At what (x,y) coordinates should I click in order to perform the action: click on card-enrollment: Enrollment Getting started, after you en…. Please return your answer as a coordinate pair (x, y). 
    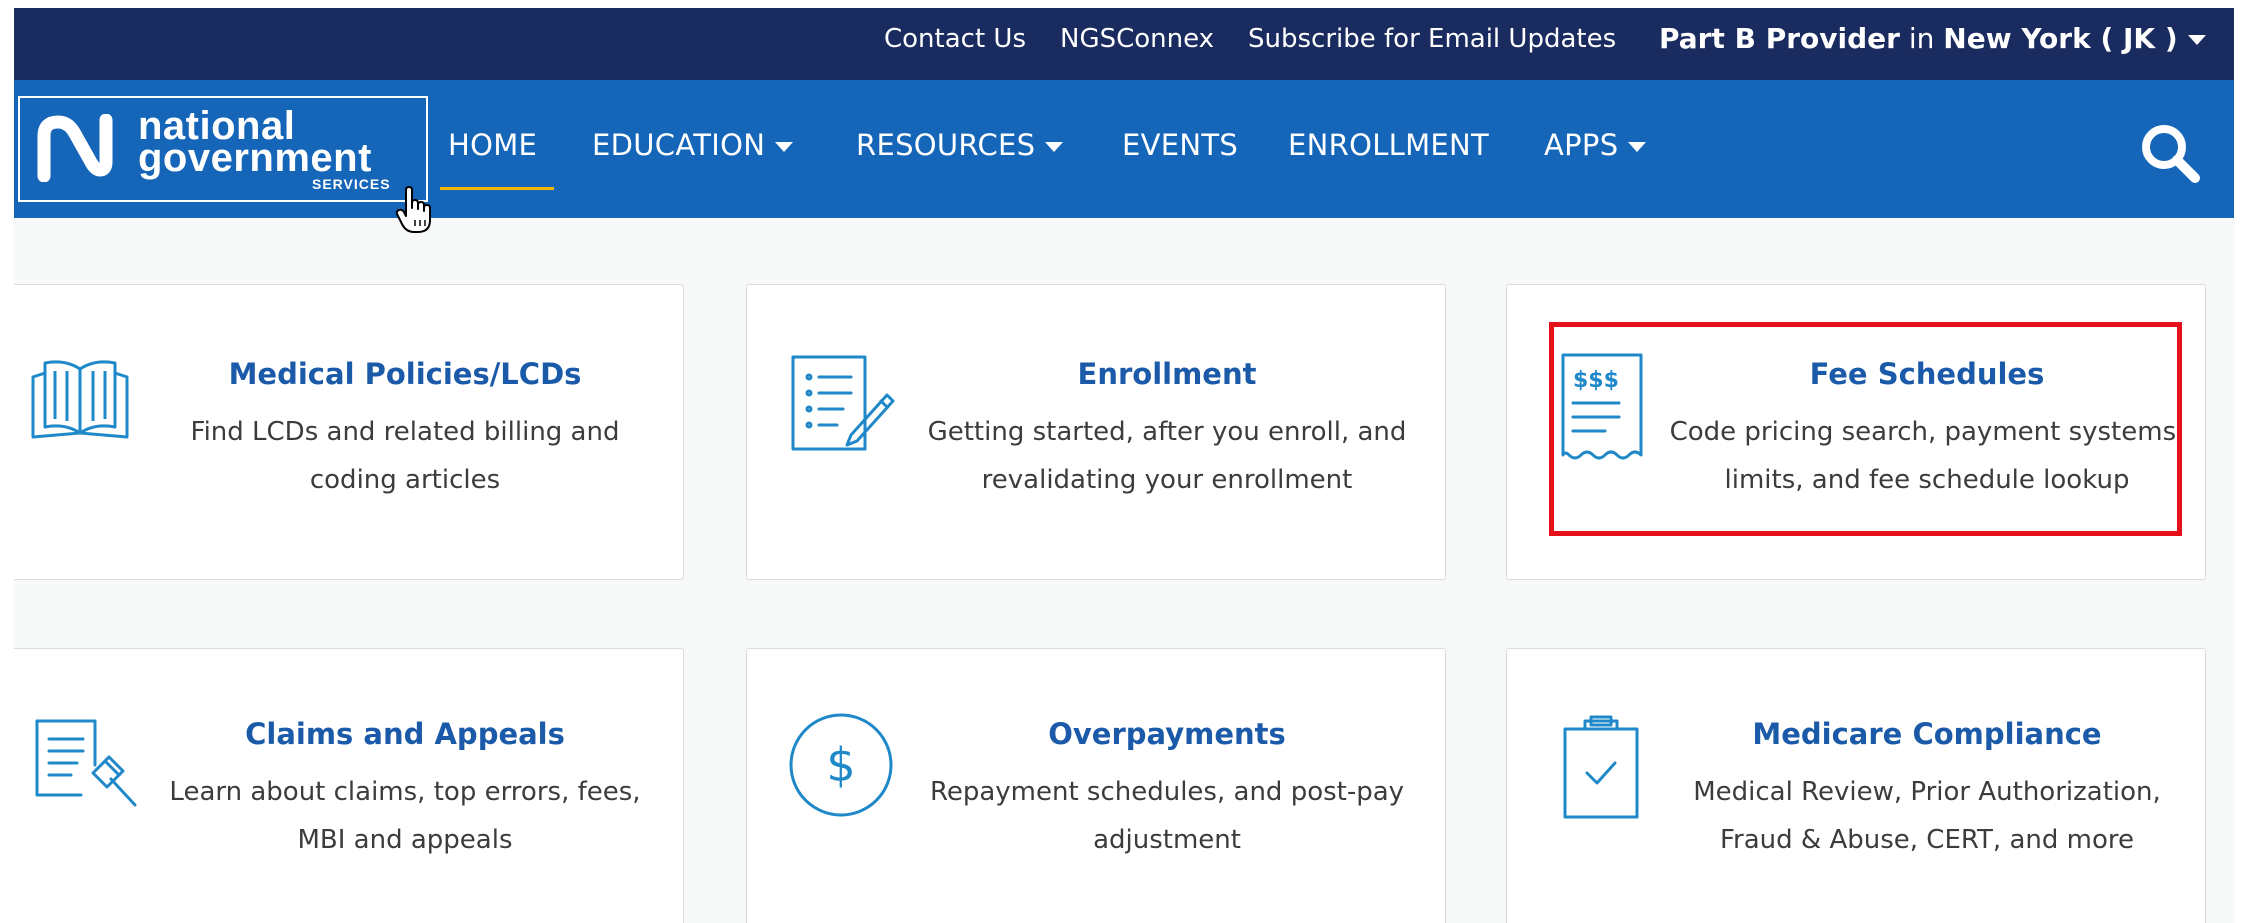
    Looking at the image, I should click on (1096, 432).